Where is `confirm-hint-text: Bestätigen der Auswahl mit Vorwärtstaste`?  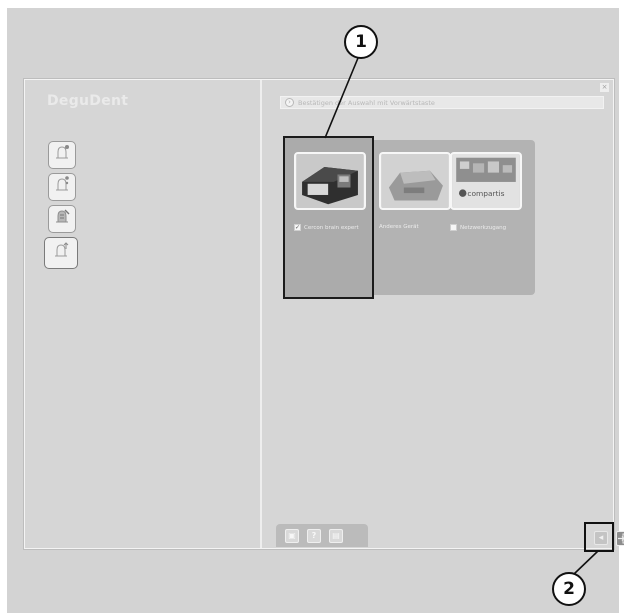 confirm-hint-text: Bestätigen der Auswahl mit Vorwärtstaste is located at coordinates (366, 102).